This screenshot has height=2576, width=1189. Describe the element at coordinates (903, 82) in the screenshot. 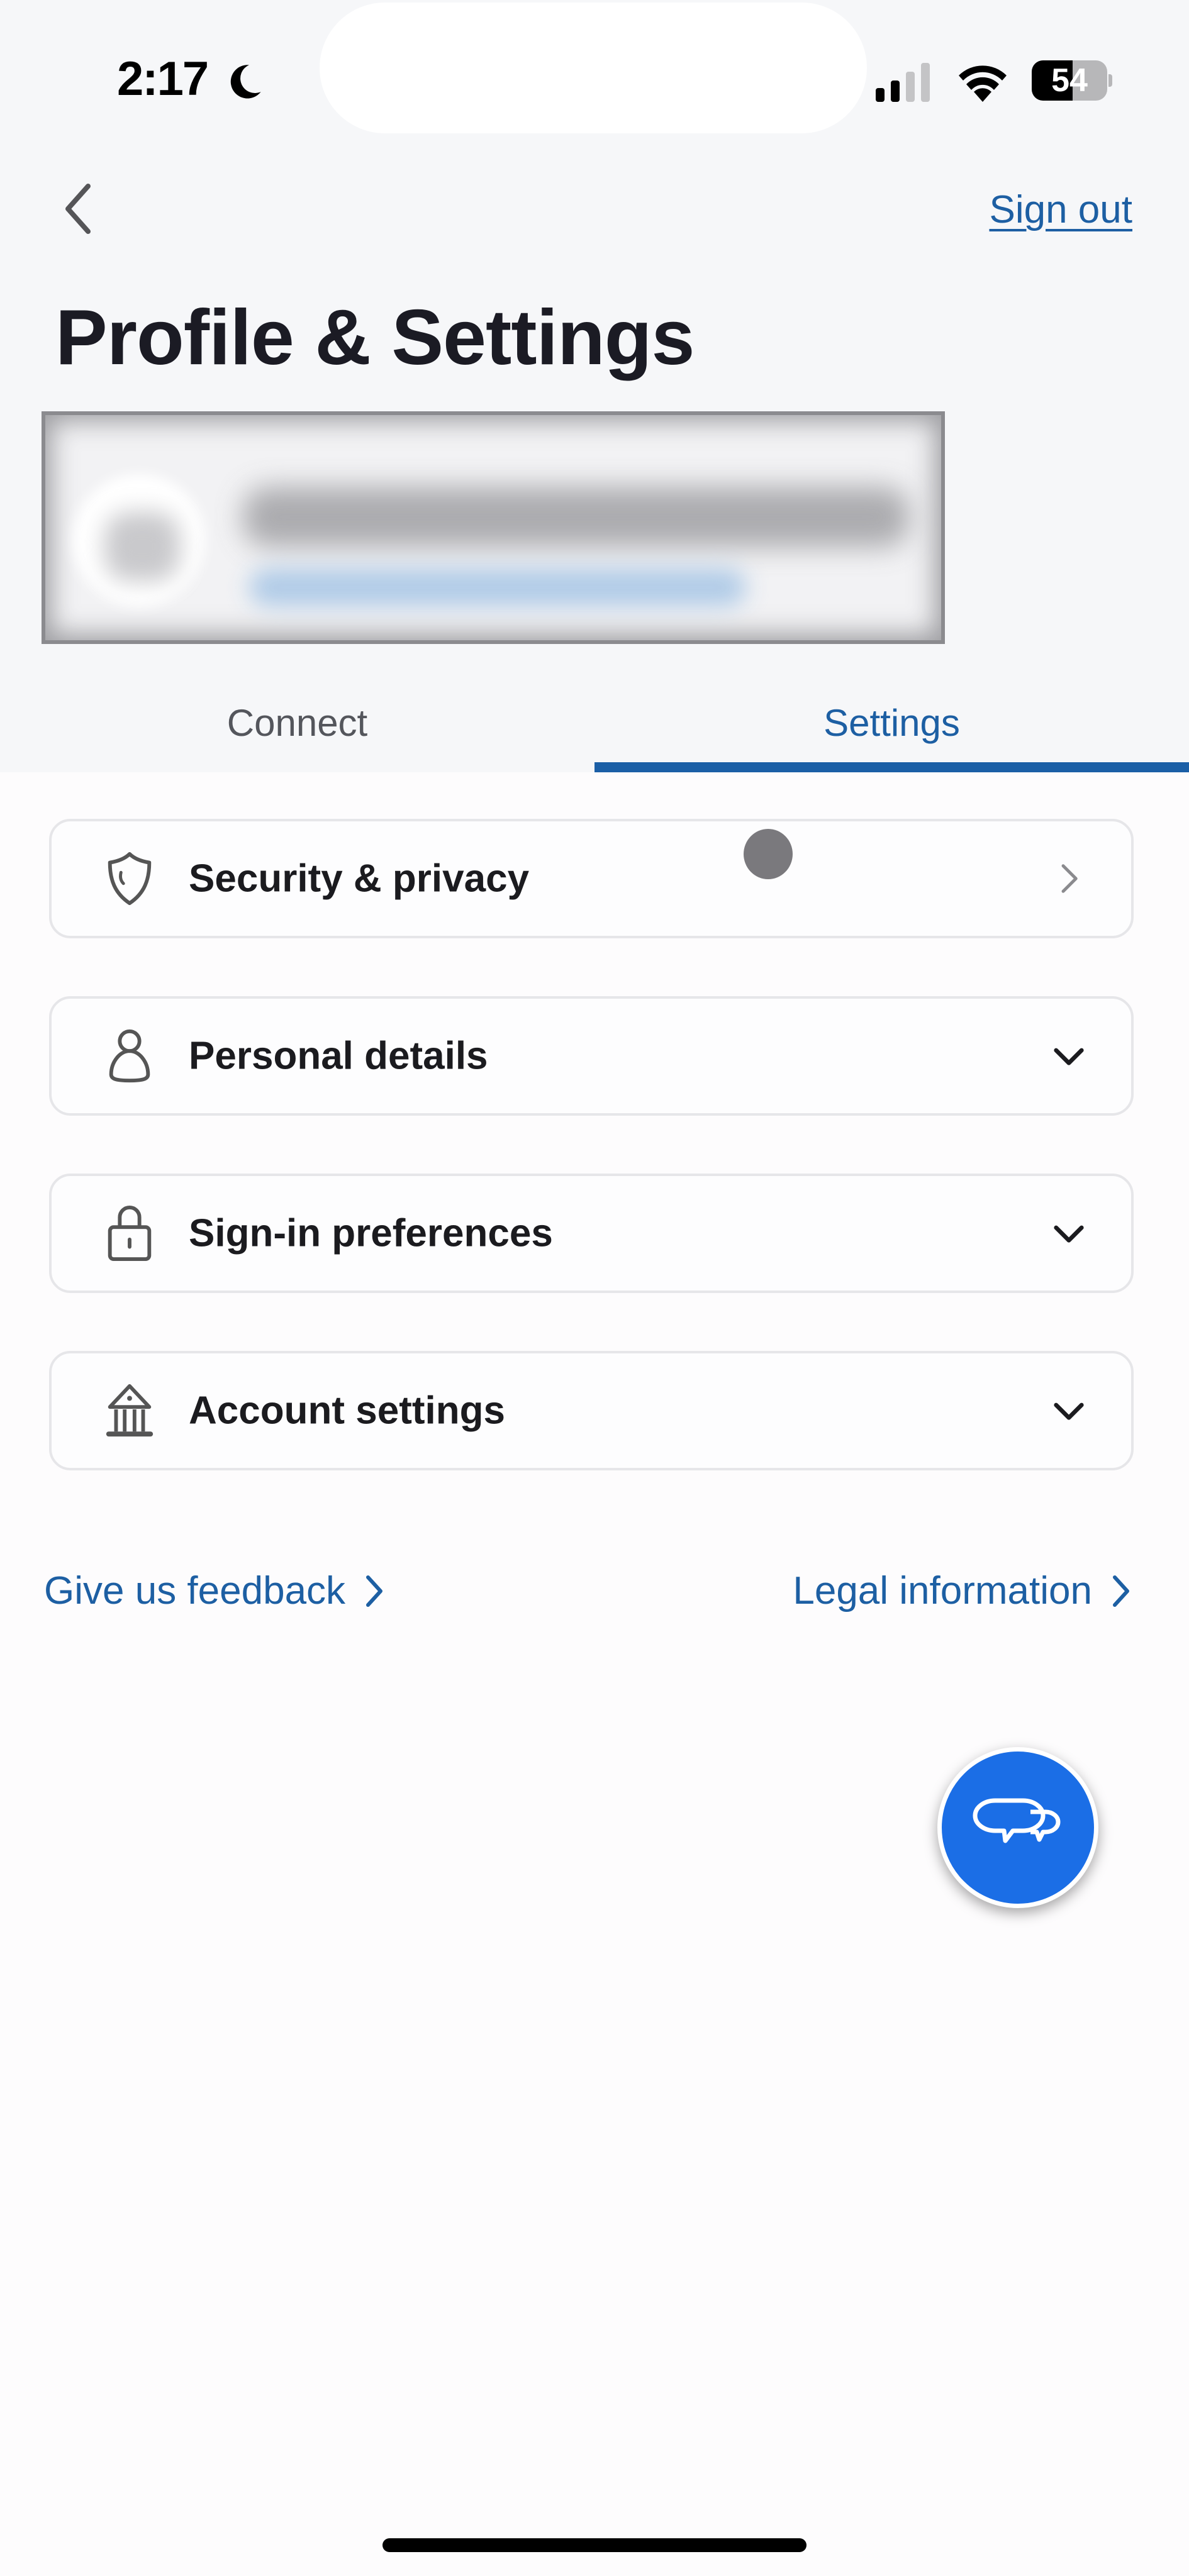

I see `signal-icon` at that location.